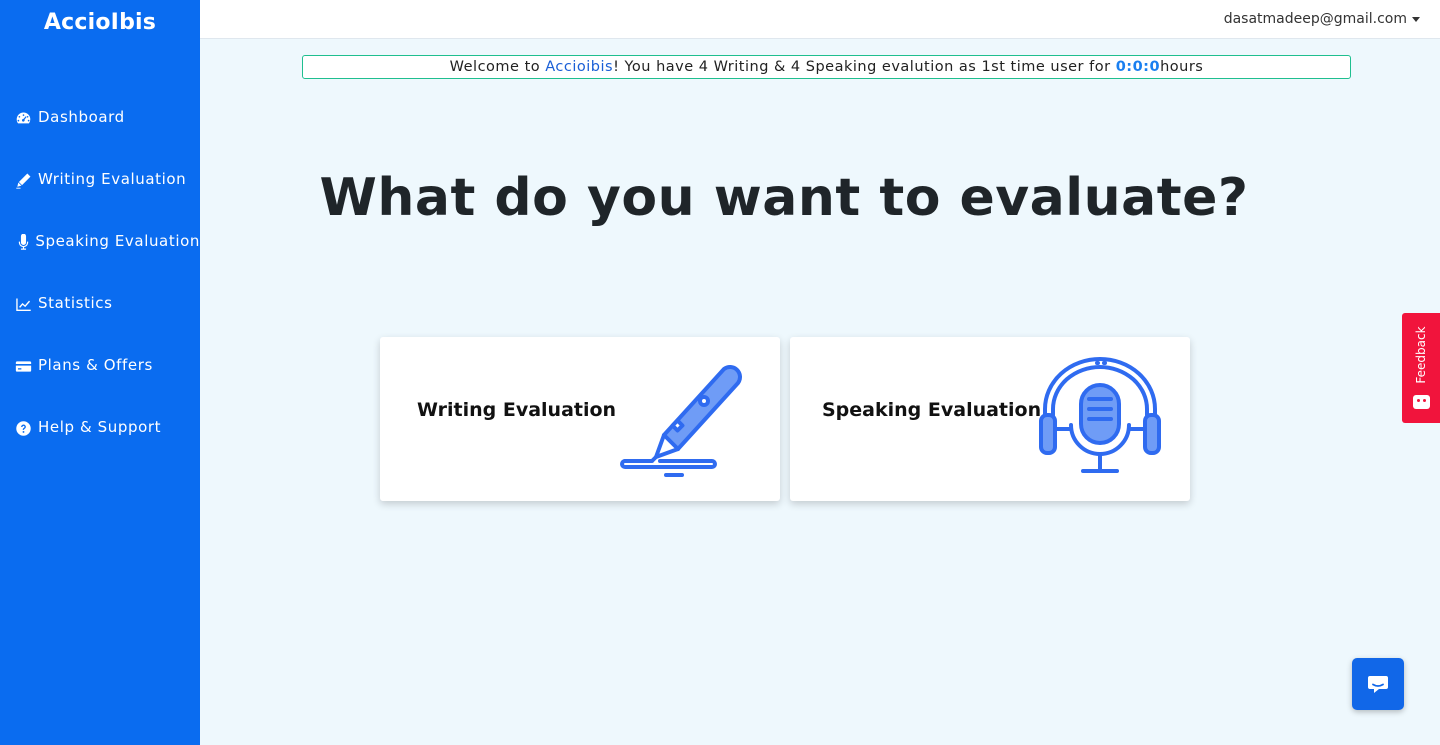 This screenshot has width=1440, height=745. I want to click on pencil-icon, so click(25, 180).